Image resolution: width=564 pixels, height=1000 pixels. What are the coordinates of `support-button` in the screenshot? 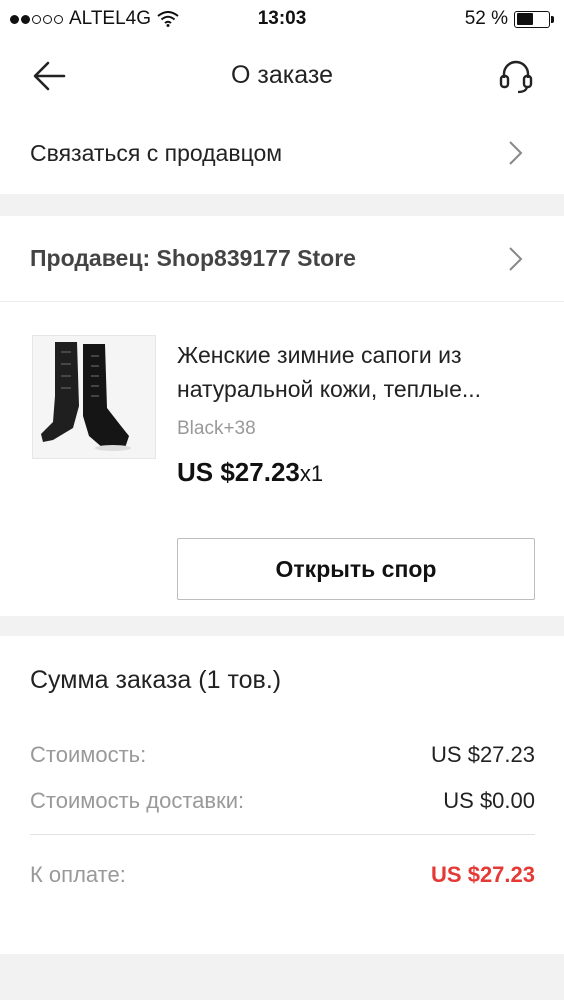 It's located at (516, 76).